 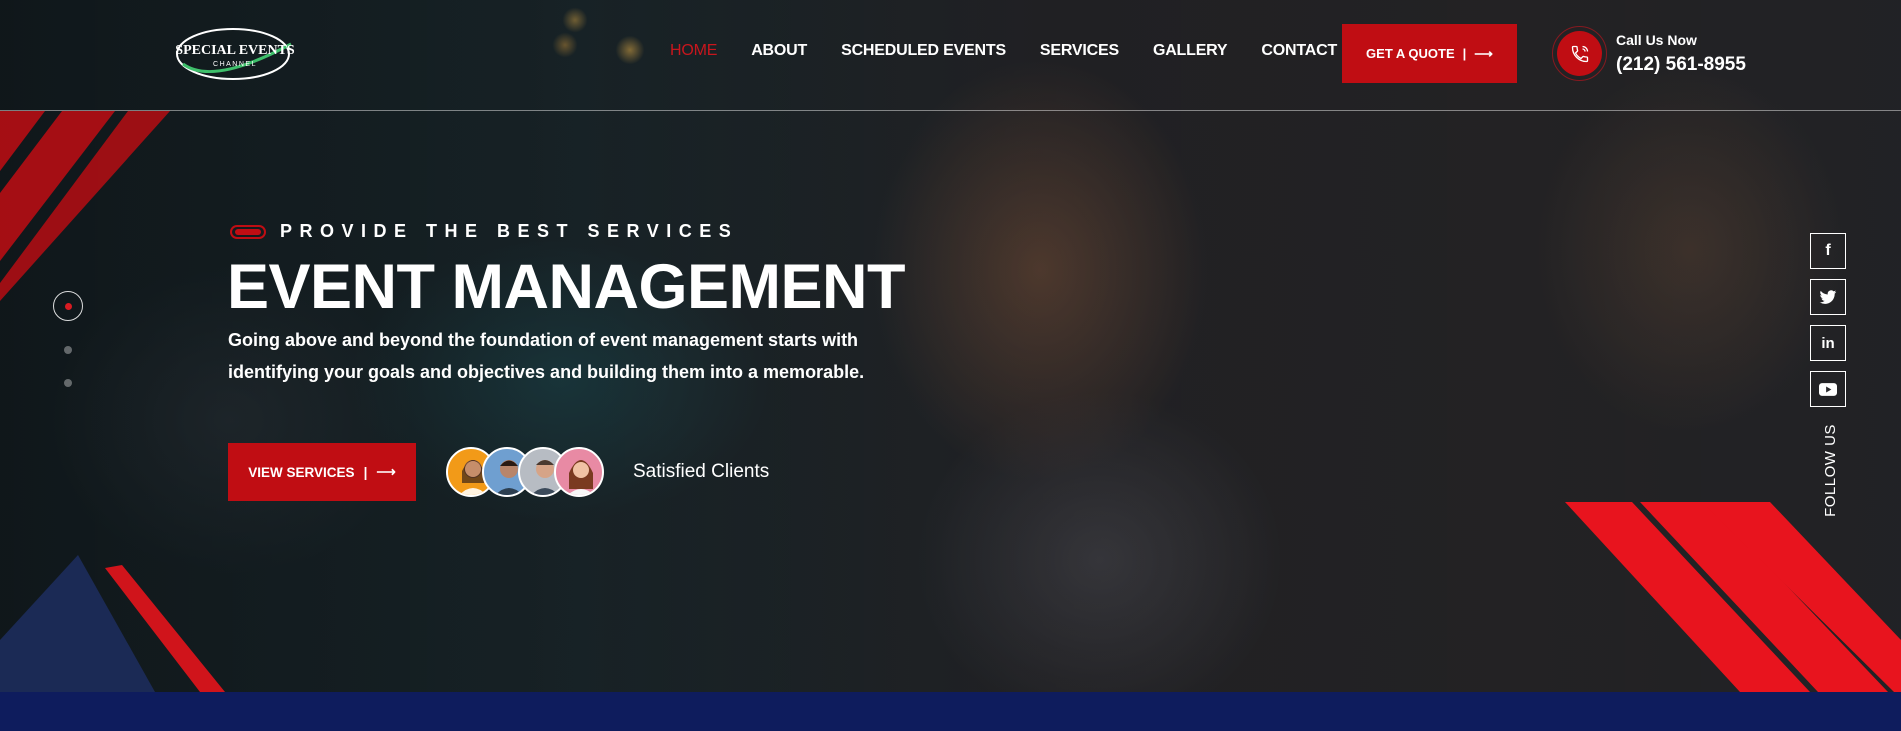 I want to click on view-services-label: VIEW SERVICES, so click(x=301, y=472).